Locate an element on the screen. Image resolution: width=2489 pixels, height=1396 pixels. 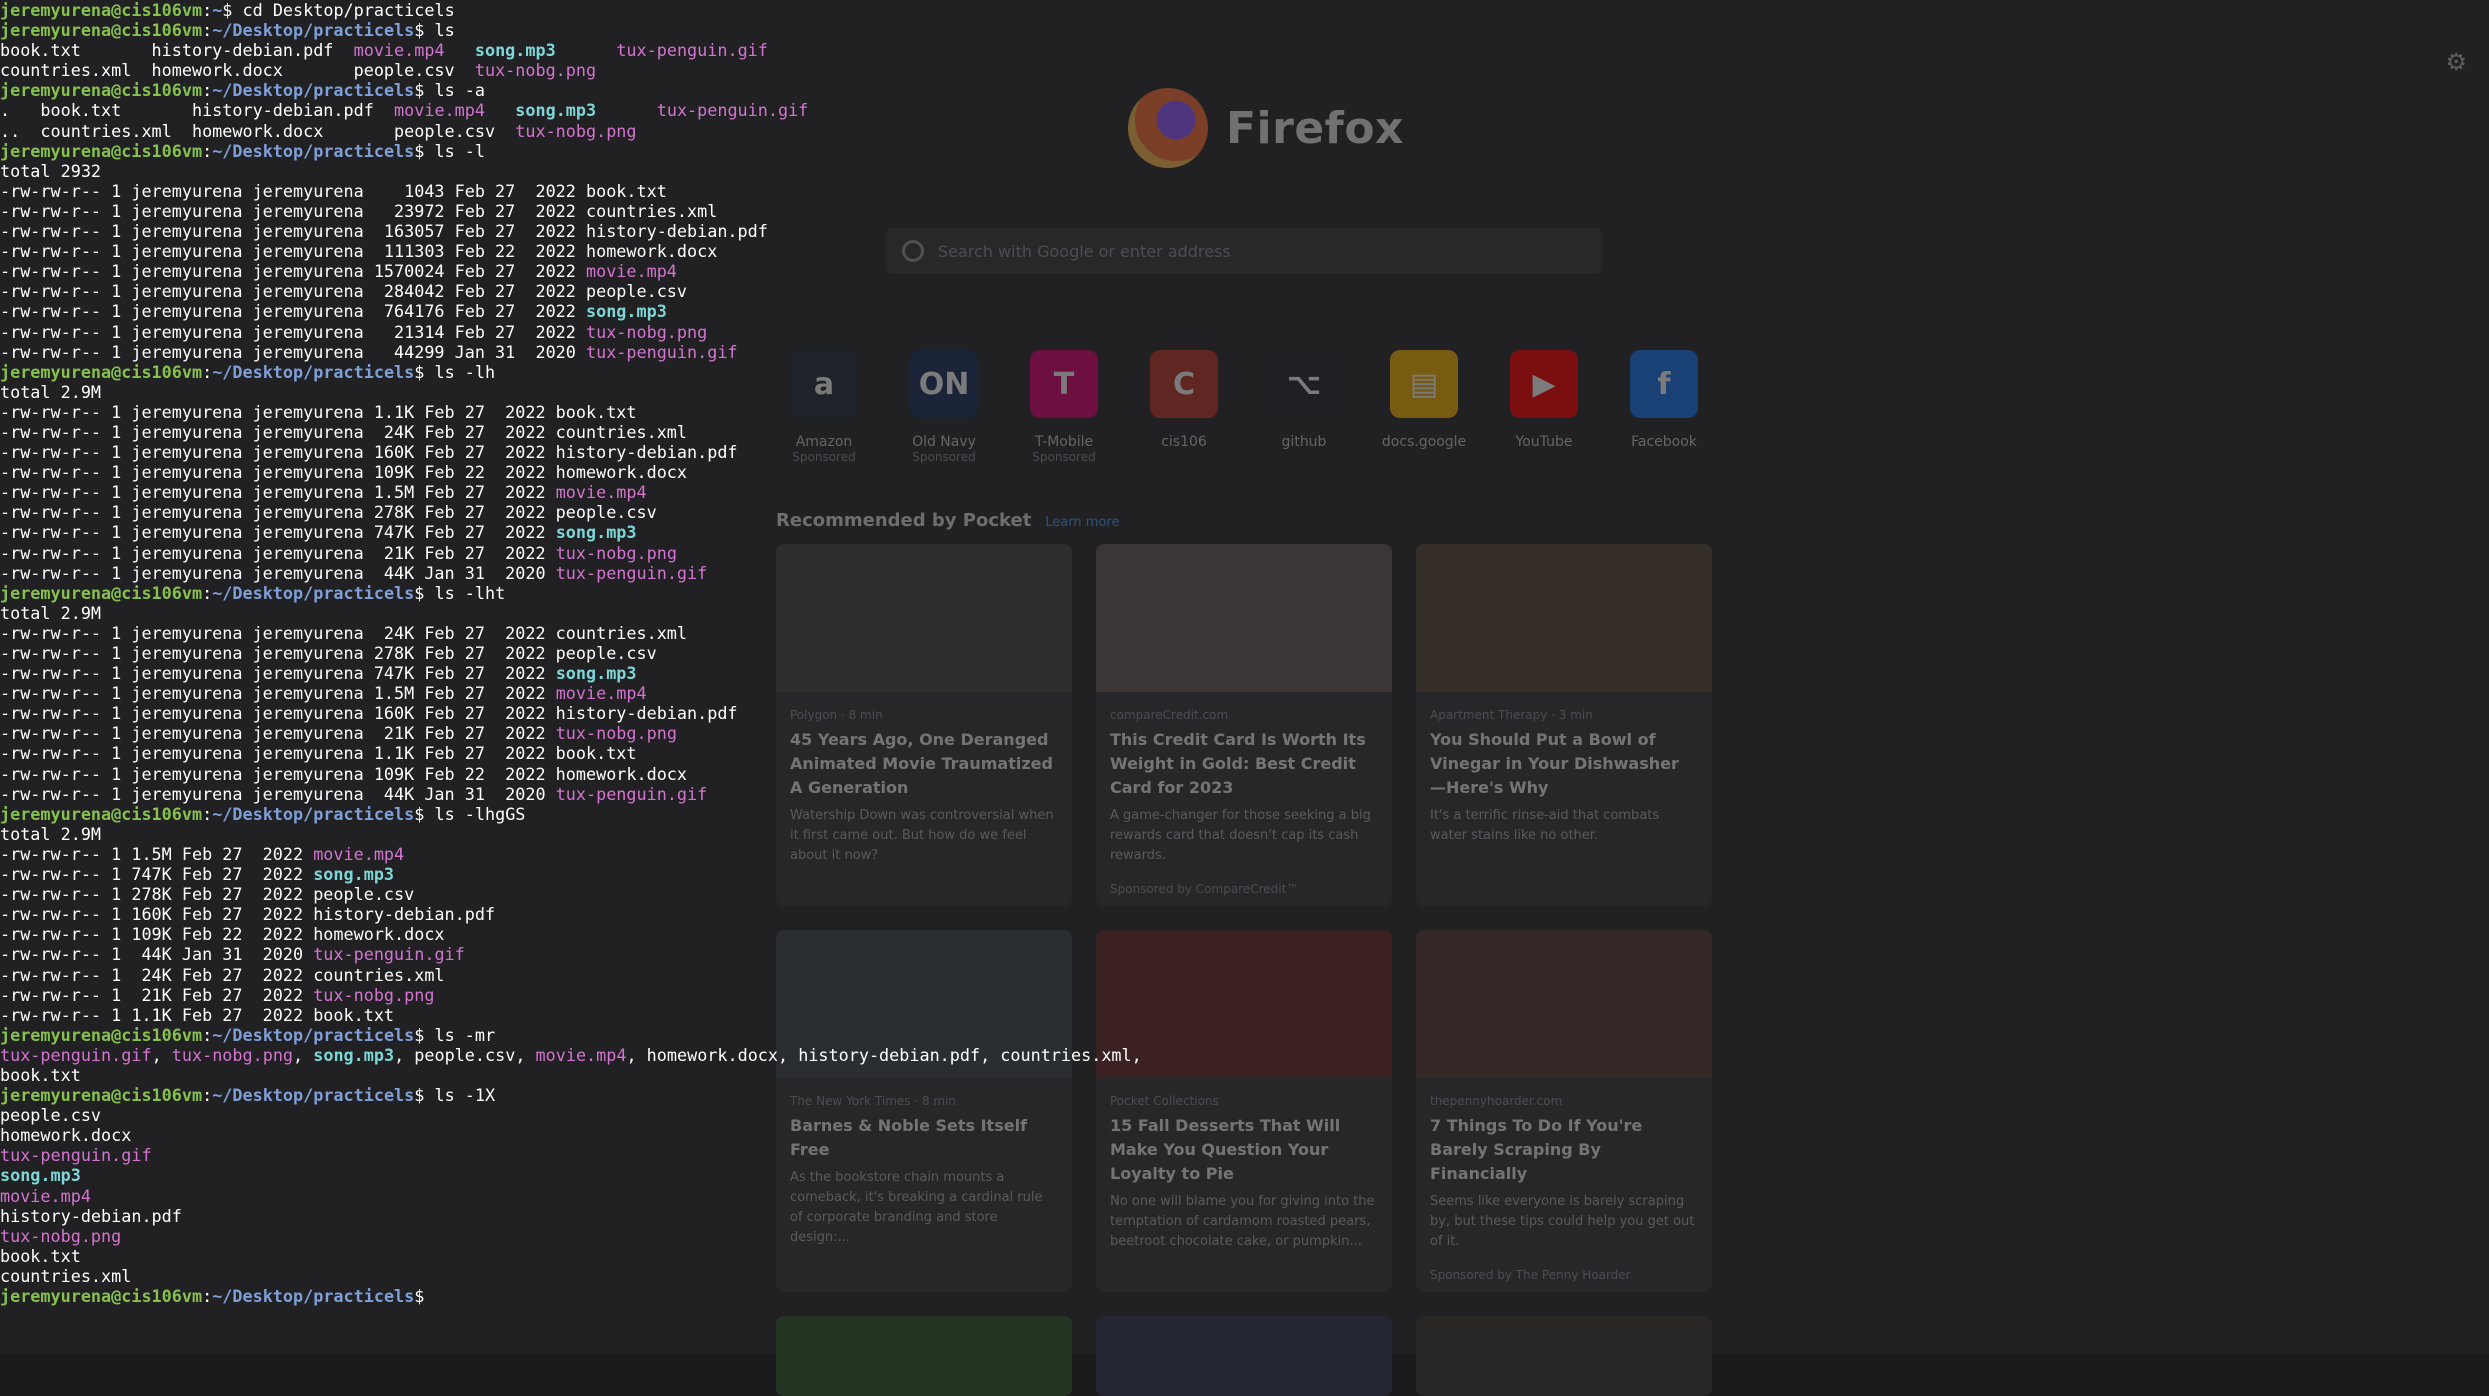
output-text: people.csv is located at coordinates (51, 1115).